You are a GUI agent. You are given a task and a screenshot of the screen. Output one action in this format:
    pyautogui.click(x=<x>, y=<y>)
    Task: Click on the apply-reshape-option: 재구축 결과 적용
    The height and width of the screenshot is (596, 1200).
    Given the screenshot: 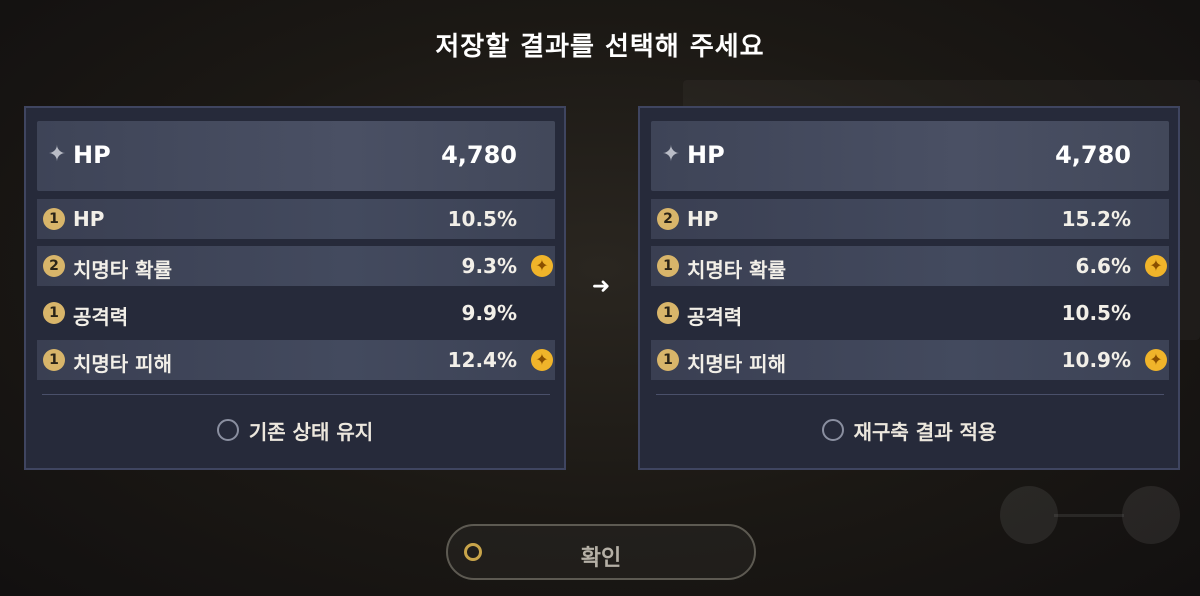 What is the action you would take?
    pyautogui.click(x=909, y=430)
    